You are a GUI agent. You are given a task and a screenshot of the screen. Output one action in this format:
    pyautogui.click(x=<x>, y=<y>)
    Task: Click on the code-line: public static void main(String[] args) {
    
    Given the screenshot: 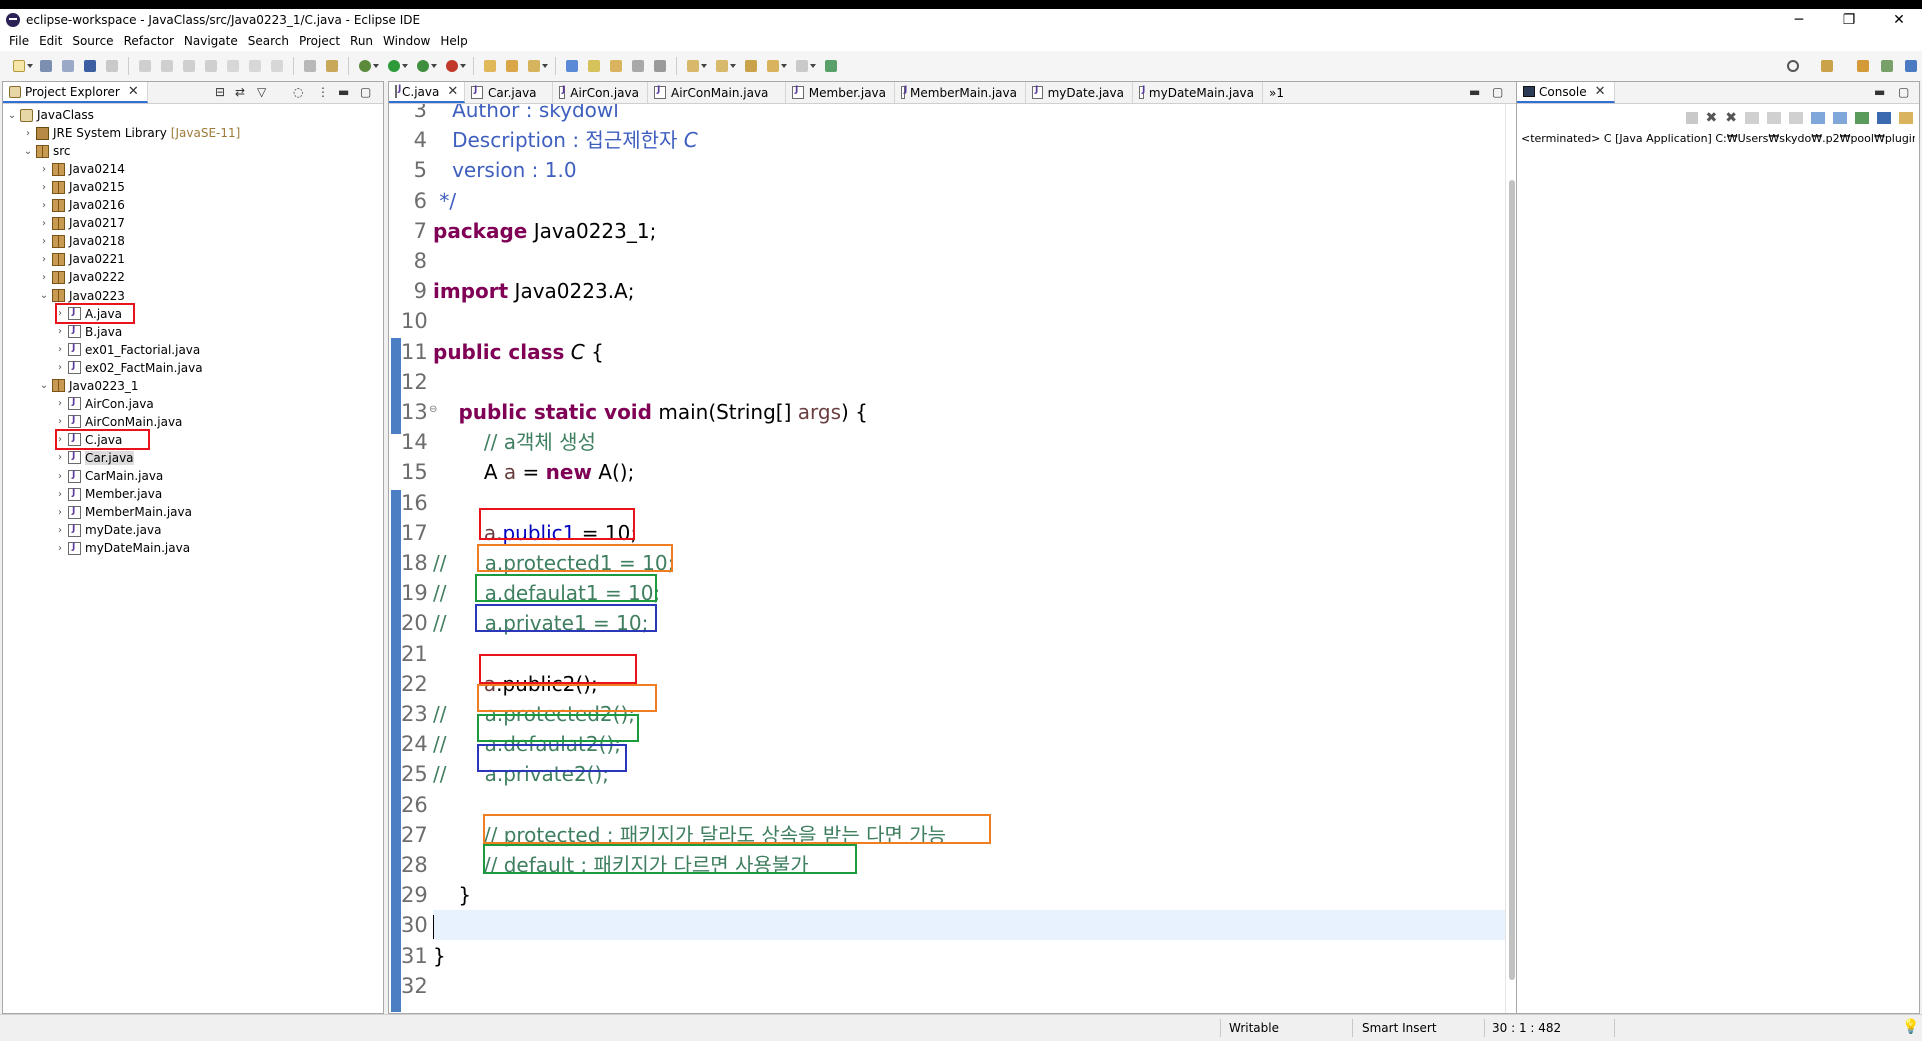 What is the action you would take?
    pyautogui.click(x=969, y=412)
    